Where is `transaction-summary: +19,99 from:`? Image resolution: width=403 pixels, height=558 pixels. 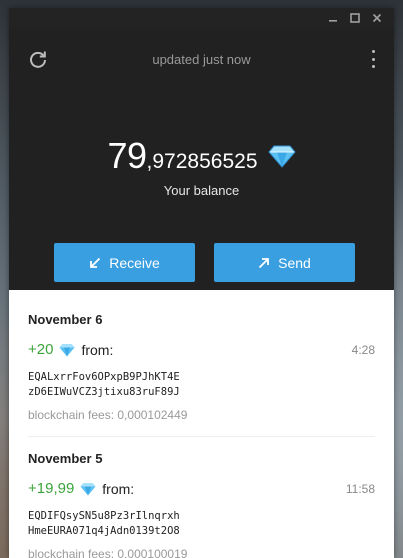 transaction-summary: +19,99 from: is located at coordinates (201, 488).